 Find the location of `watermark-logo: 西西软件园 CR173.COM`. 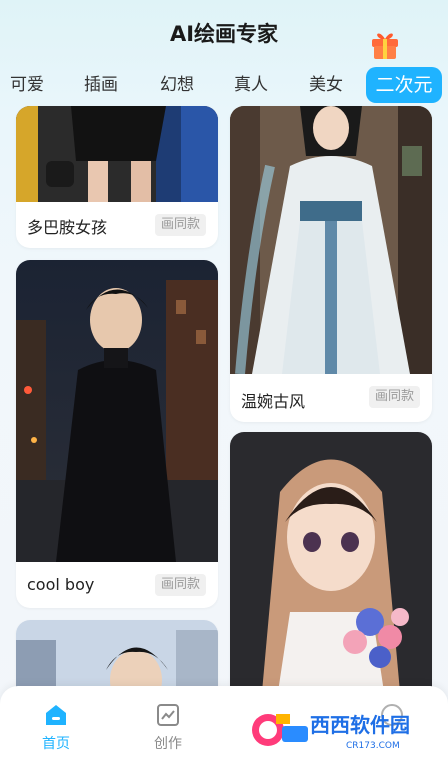

watermark-logo: 西西软件园 CR173.COM is located at coordinates (331, 732).